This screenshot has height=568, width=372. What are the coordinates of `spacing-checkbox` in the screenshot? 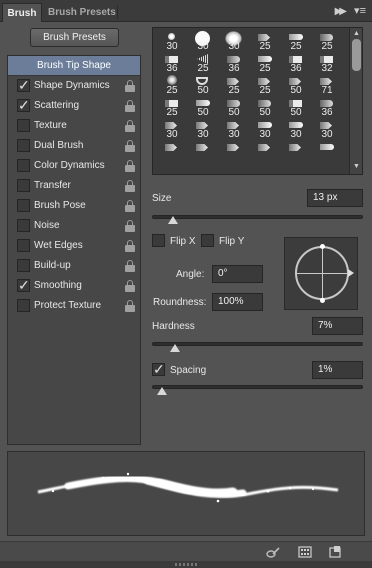 It's located at (158, 369).